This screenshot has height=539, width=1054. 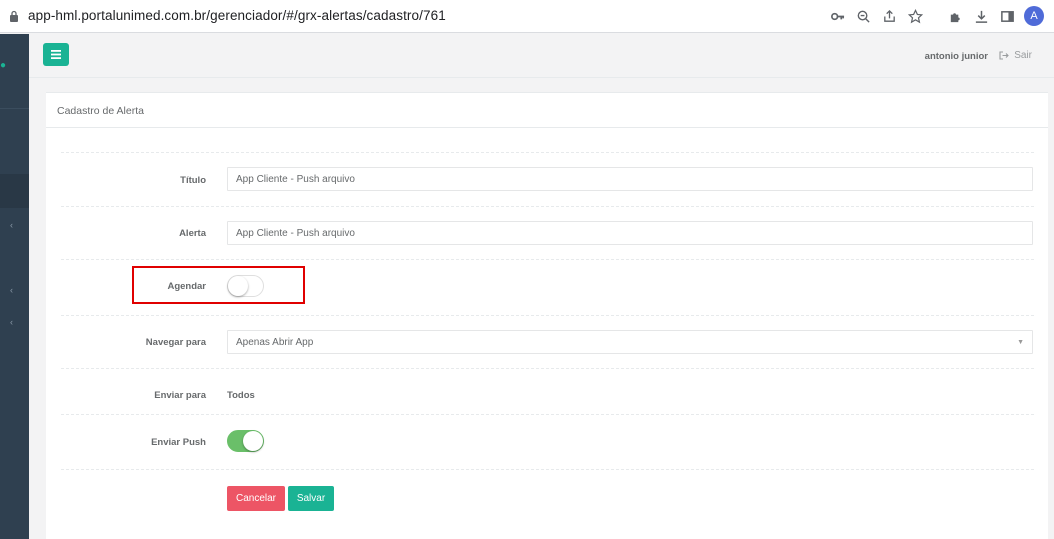 I want to click on lock-icon, so click(x=14, y=16).